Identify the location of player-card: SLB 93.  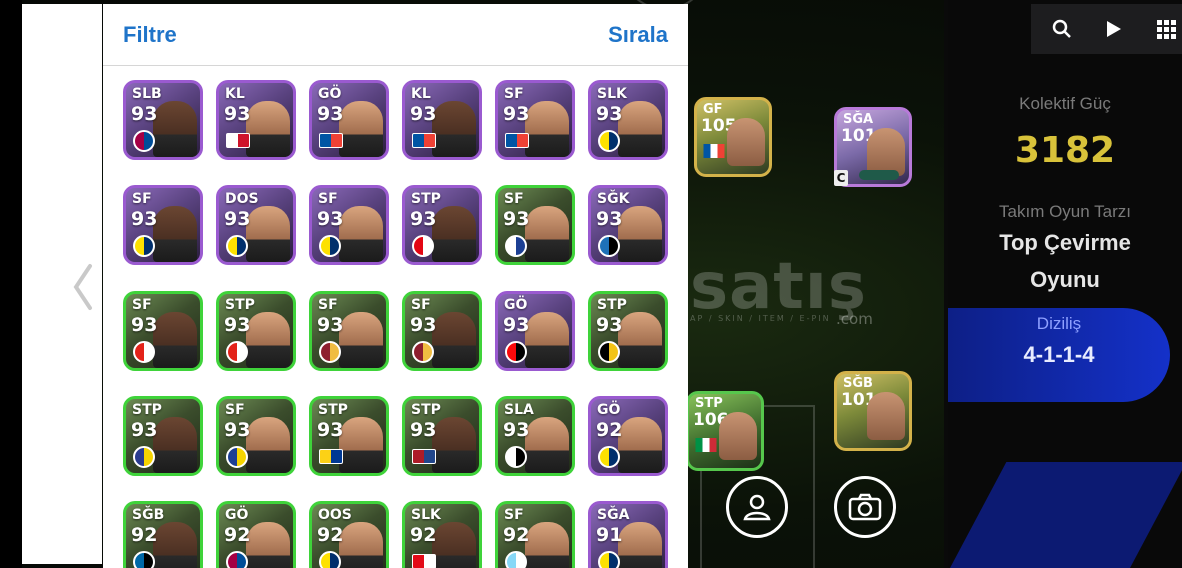
(163, 120).